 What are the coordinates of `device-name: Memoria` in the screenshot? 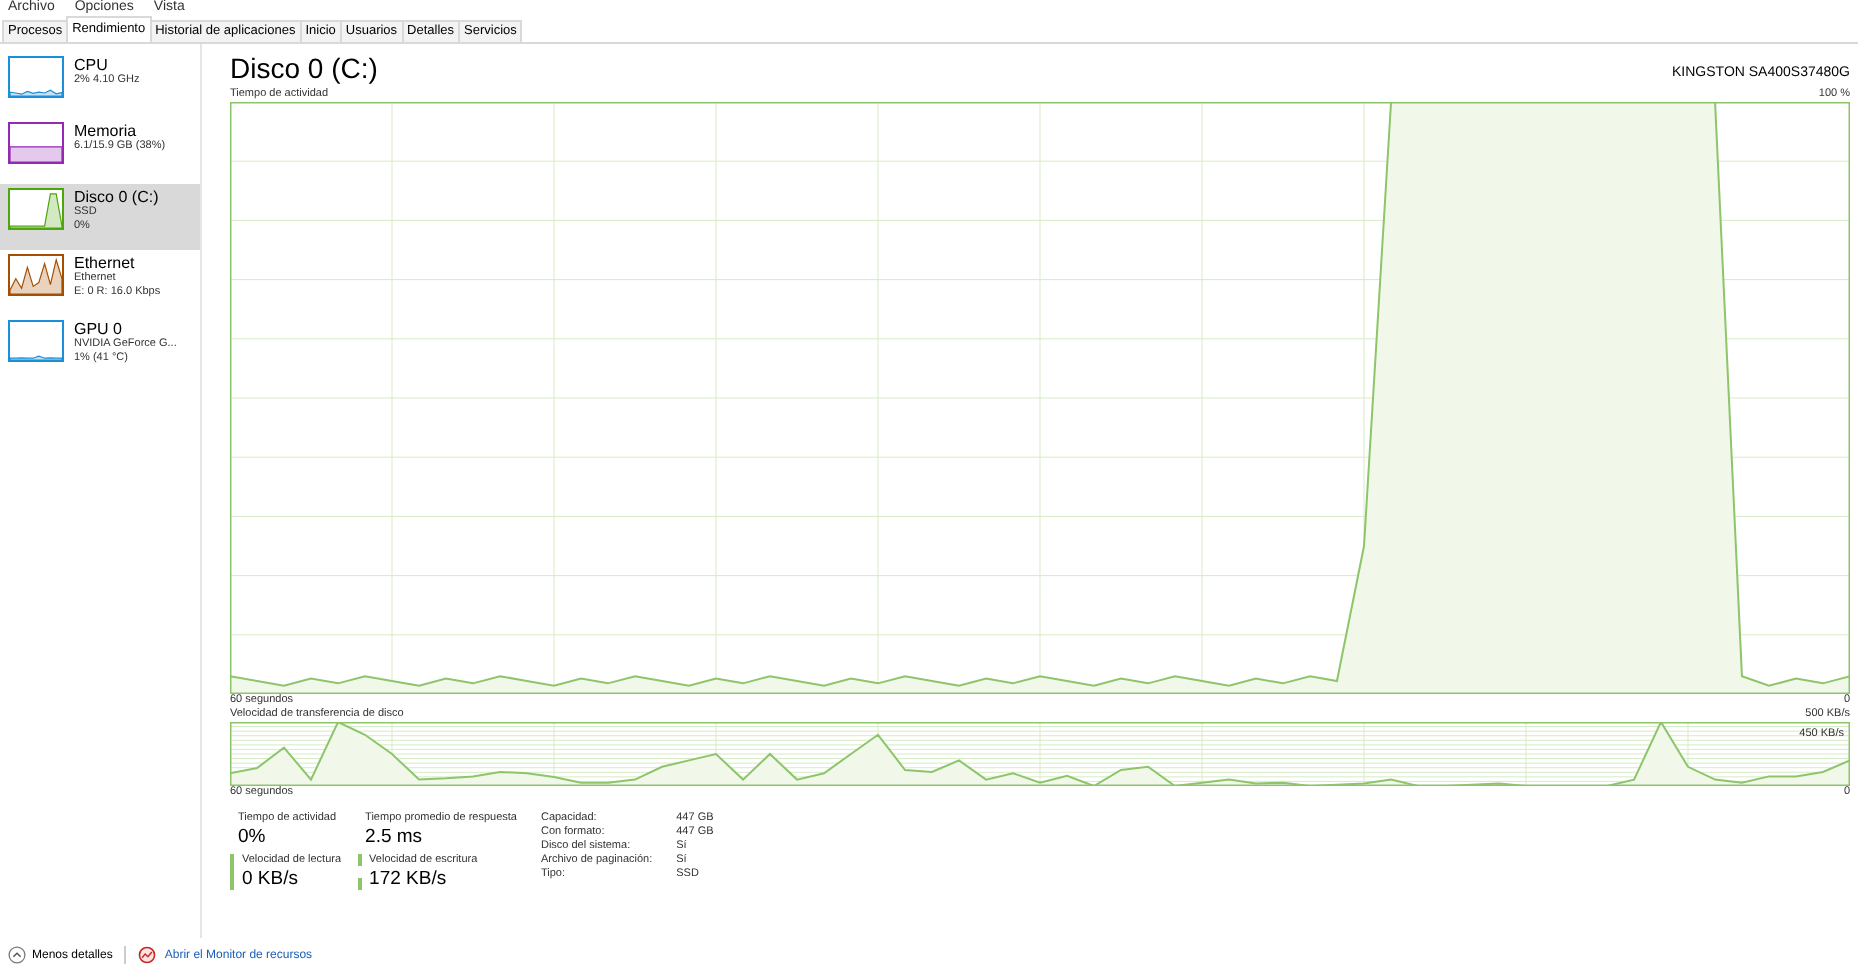 It's located at (106, 131).